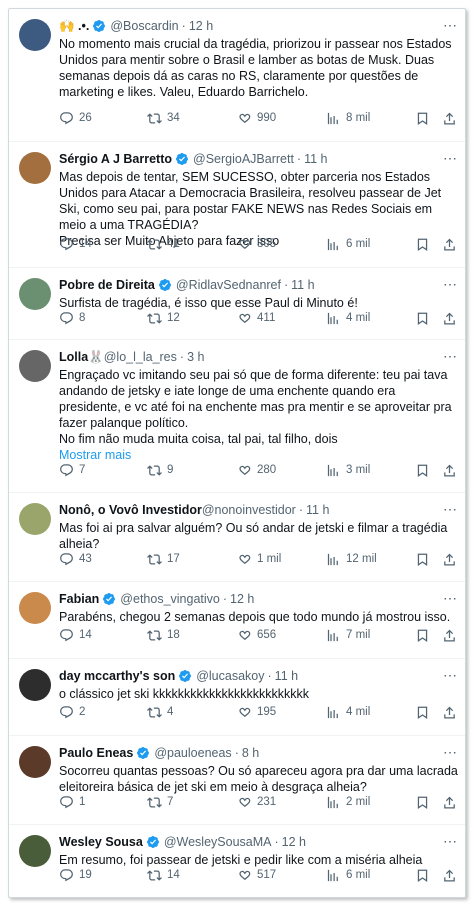 This screenshot has height=906, width=474. I want to click on like-button: 280, so click(256, 470).